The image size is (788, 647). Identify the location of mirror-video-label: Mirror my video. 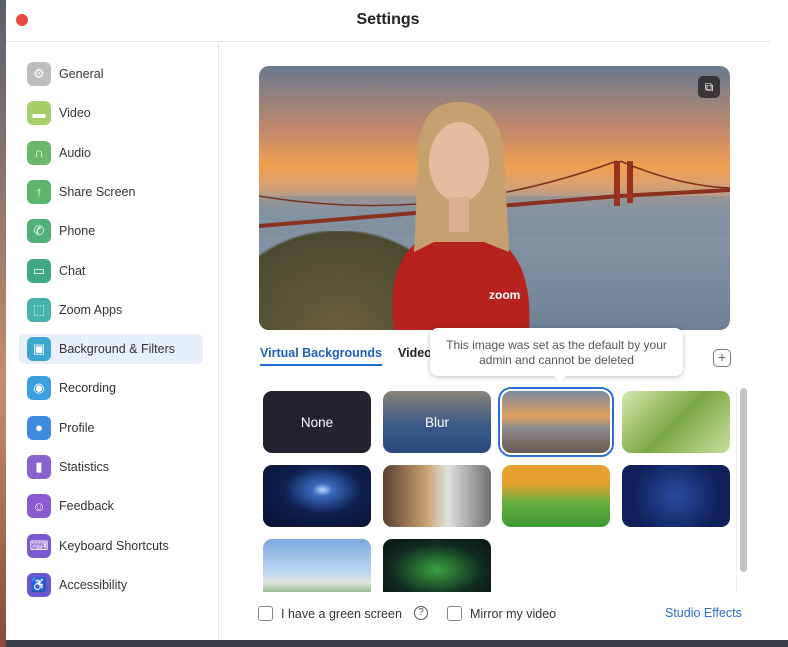
(513, 614).